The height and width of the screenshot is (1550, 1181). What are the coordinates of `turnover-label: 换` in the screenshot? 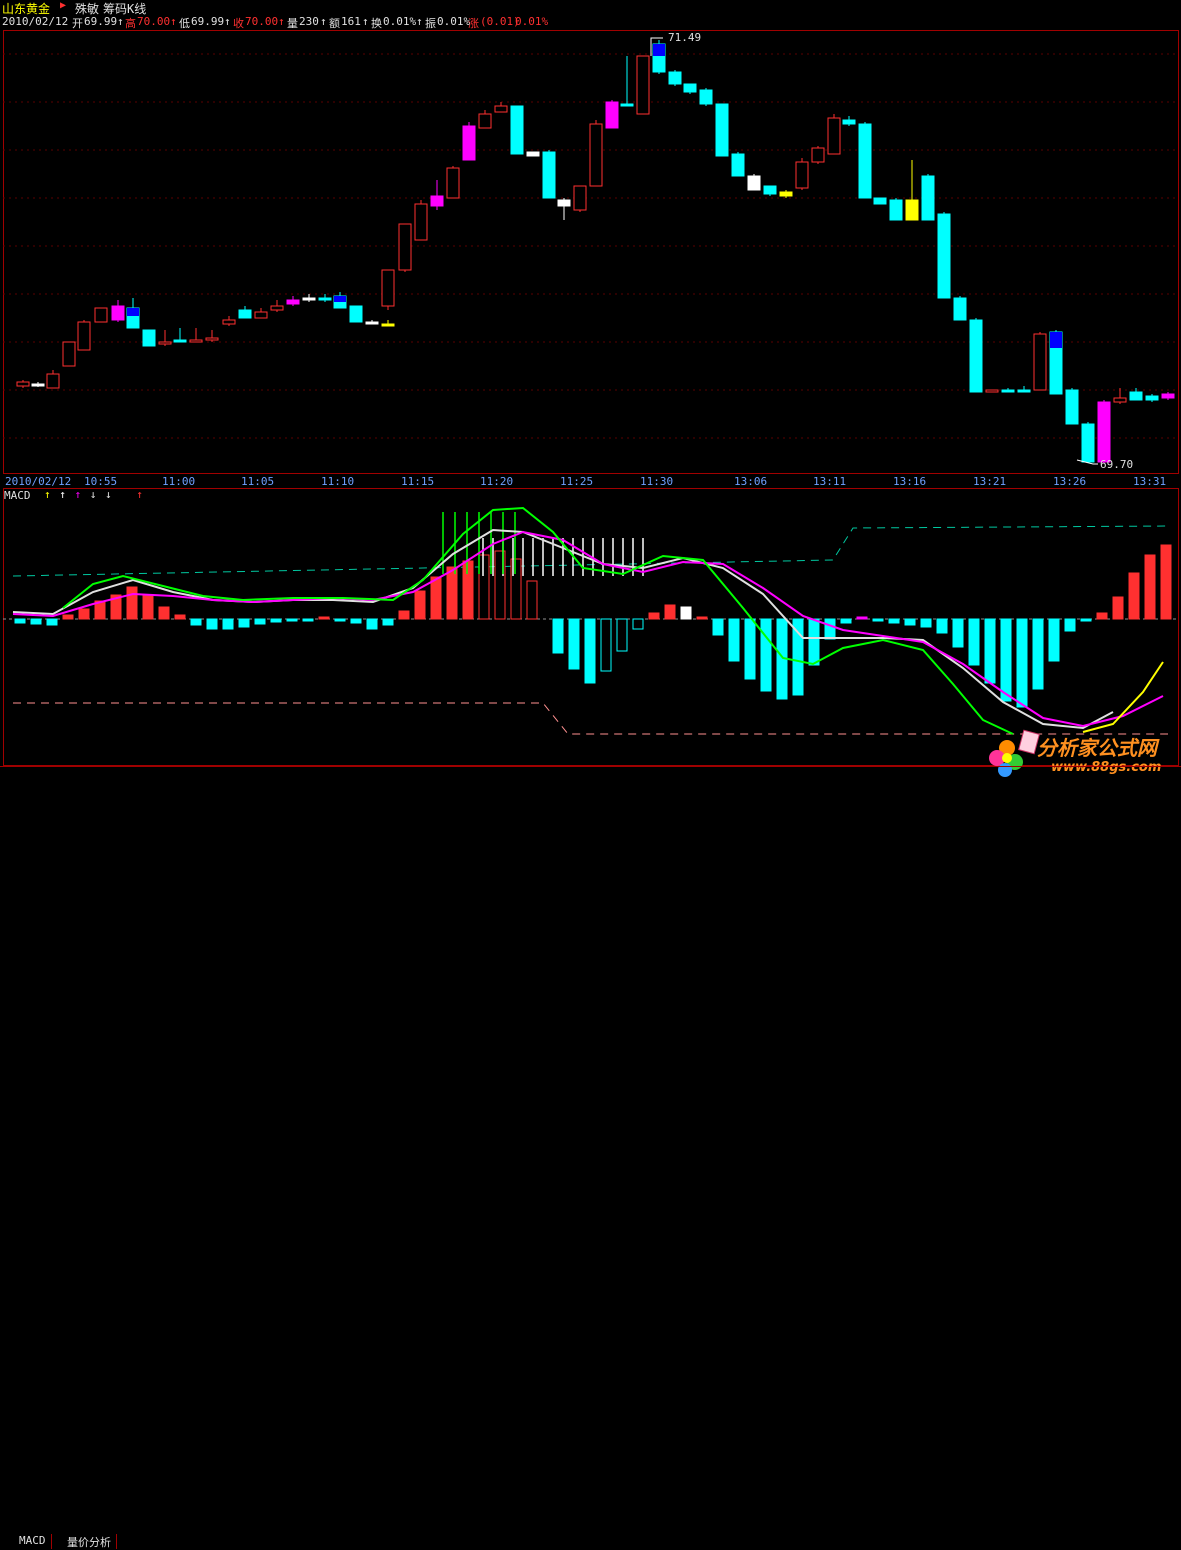 It's located at (376, 23).